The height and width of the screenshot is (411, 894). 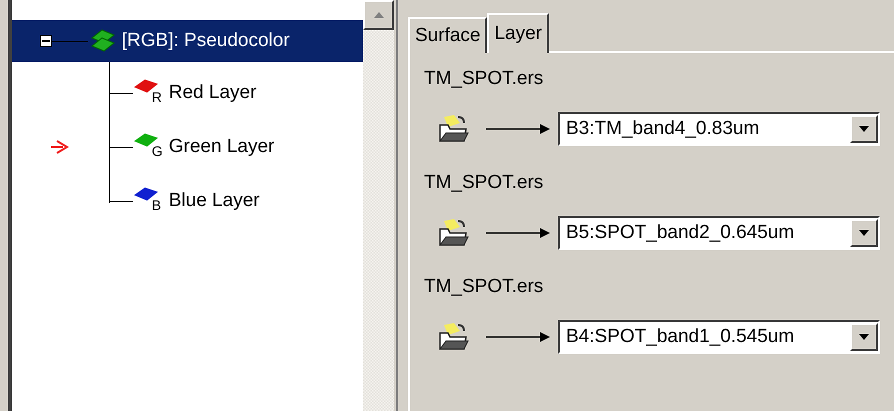 I want to click on band-letter: R, so click(x=157, y=97).